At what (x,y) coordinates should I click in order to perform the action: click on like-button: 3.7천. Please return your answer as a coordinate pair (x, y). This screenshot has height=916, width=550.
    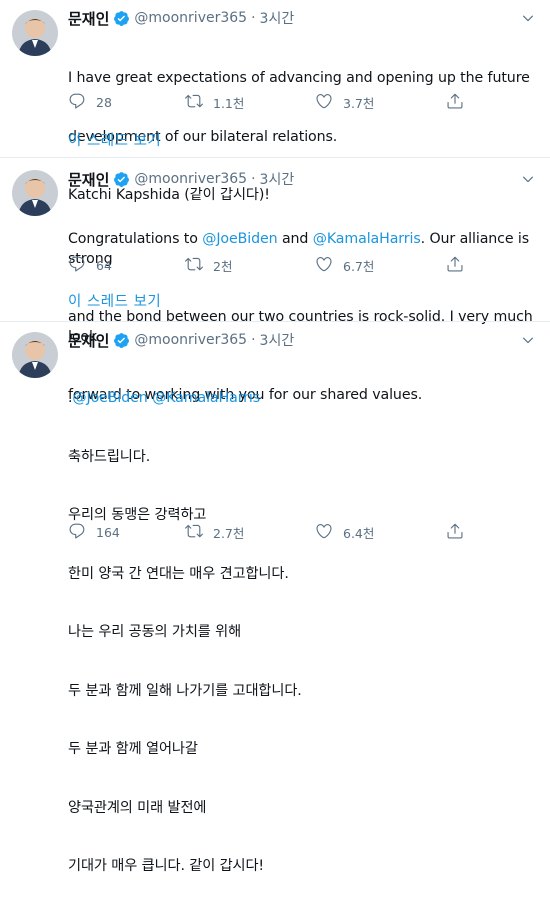
    Looking at the image, I should click on (344, 102).